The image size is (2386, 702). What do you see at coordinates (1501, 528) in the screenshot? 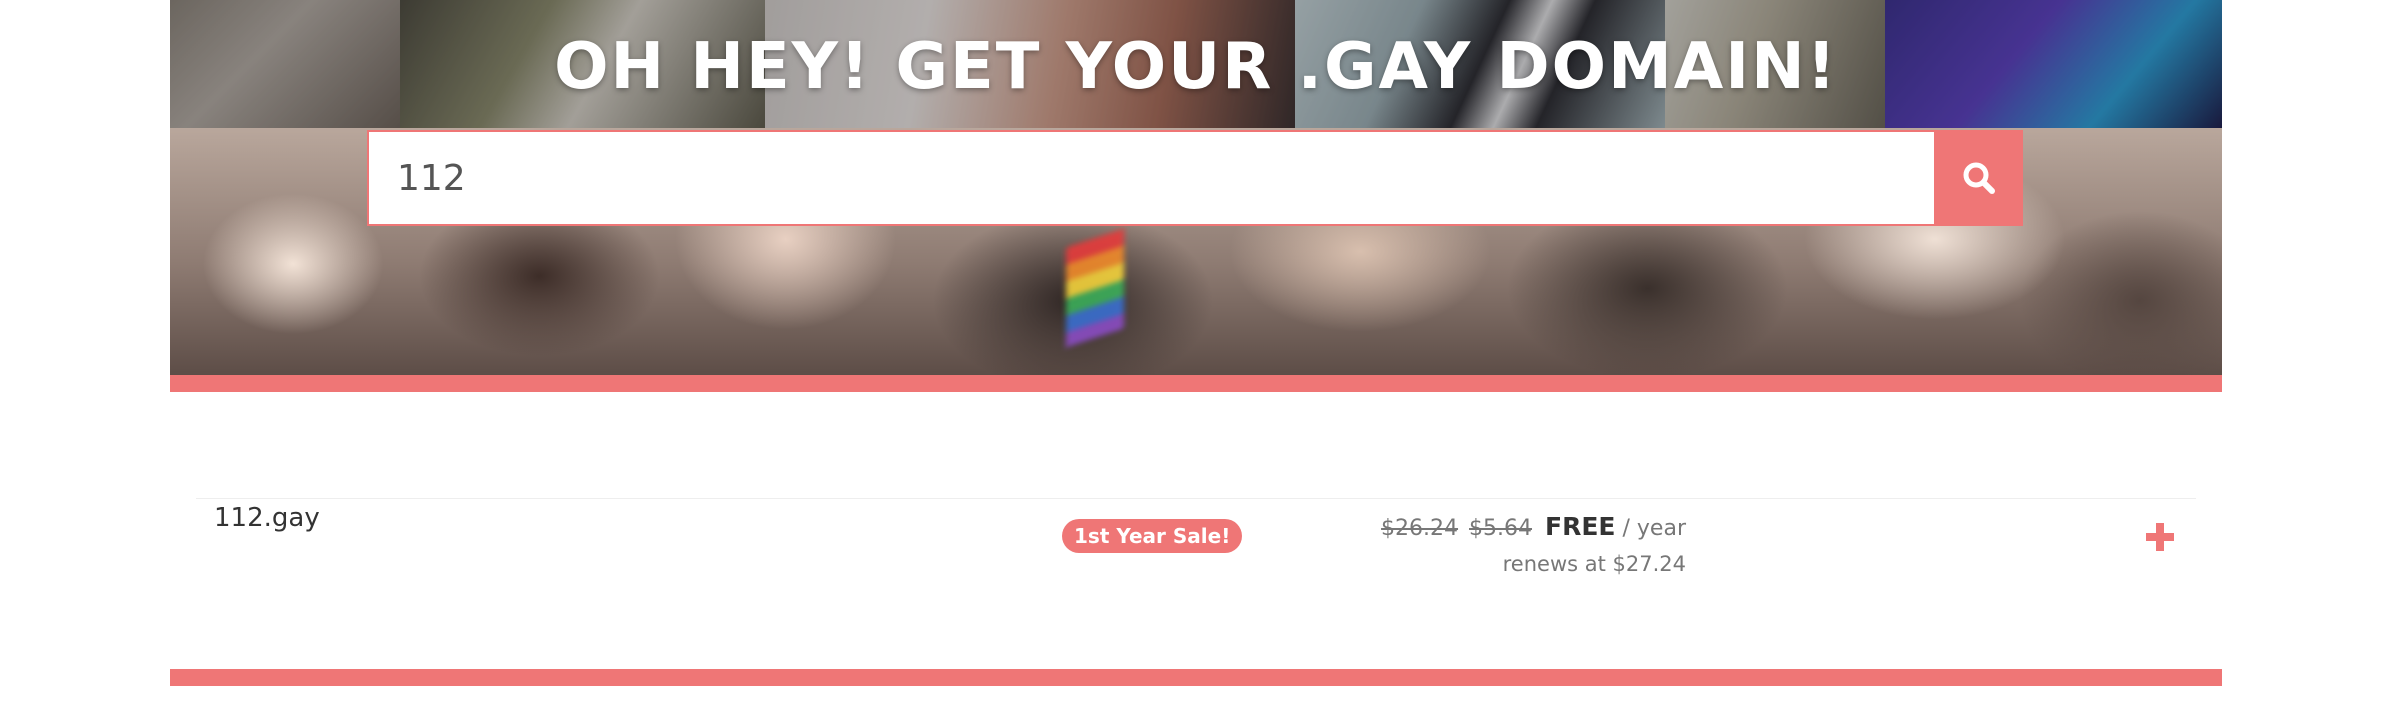
I see `sale-price: $5.64` at bounding box center [1501, 528].